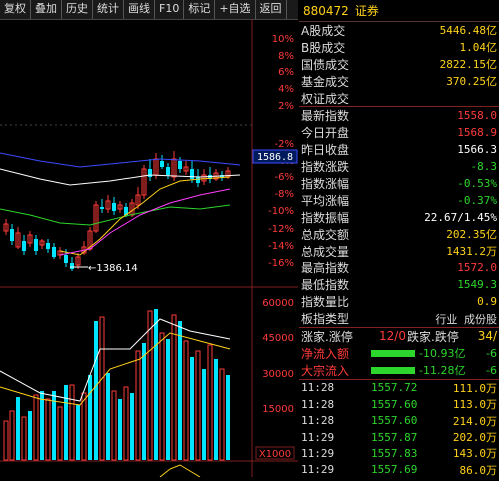 This screenshot has height=481, width=499. What do you see at coordinates (325, 251) in the screenshot?
I see `quote-label: 总成交量` at bounding box center [325, 251].